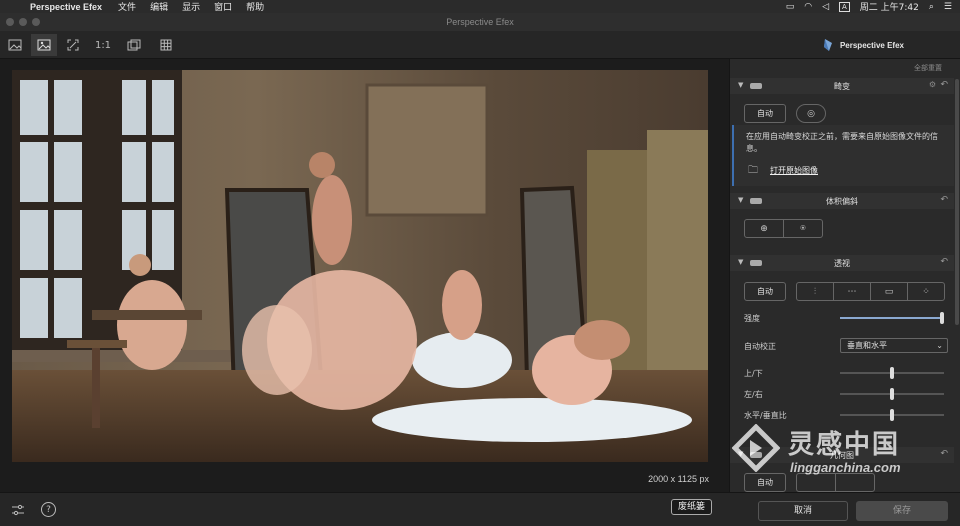 The width and height of the screenshot is (960, 526). What do you see at coordinates (765, 291) in the screenshot?
I see `perspective-auto-button: 自动` at bounding box center [765, 291].